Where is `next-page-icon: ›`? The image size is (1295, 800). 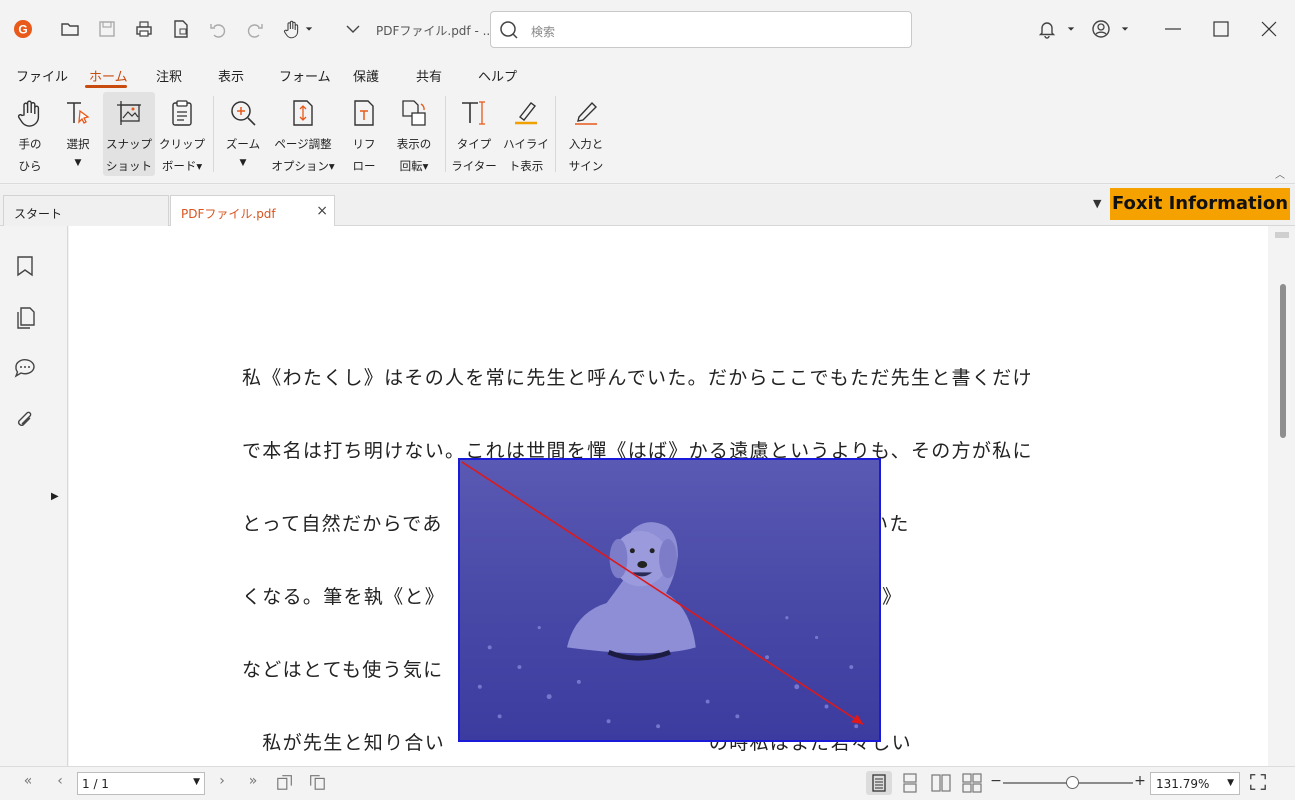
next-page-icon: › is located at coordinates (222, 783).